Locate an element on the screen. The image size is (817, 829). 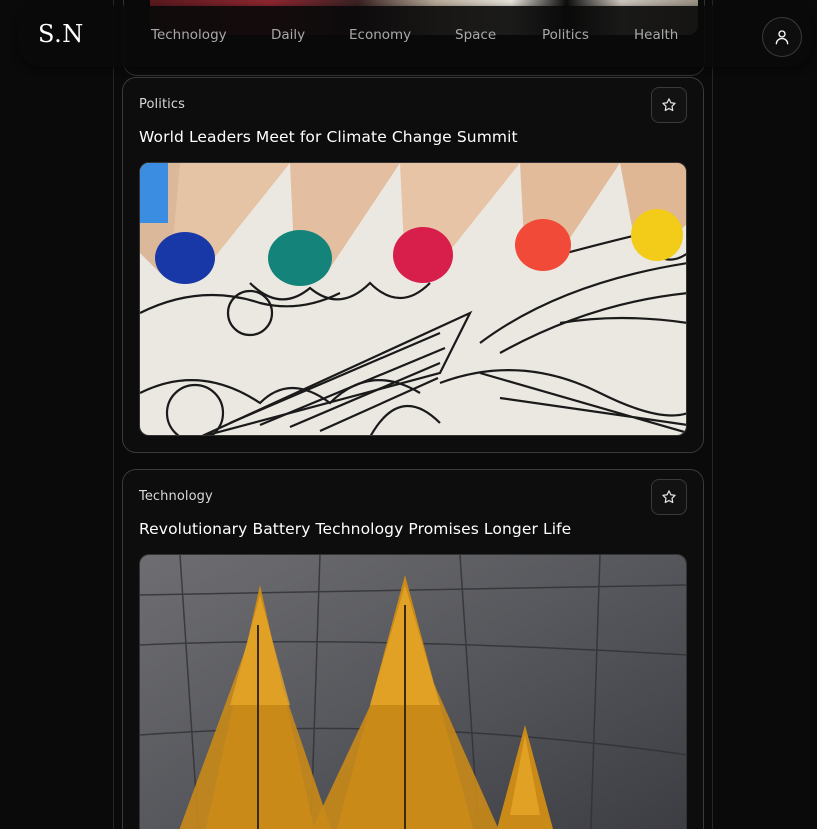
nav-item-space: Space is located at coordinates (475, 35).